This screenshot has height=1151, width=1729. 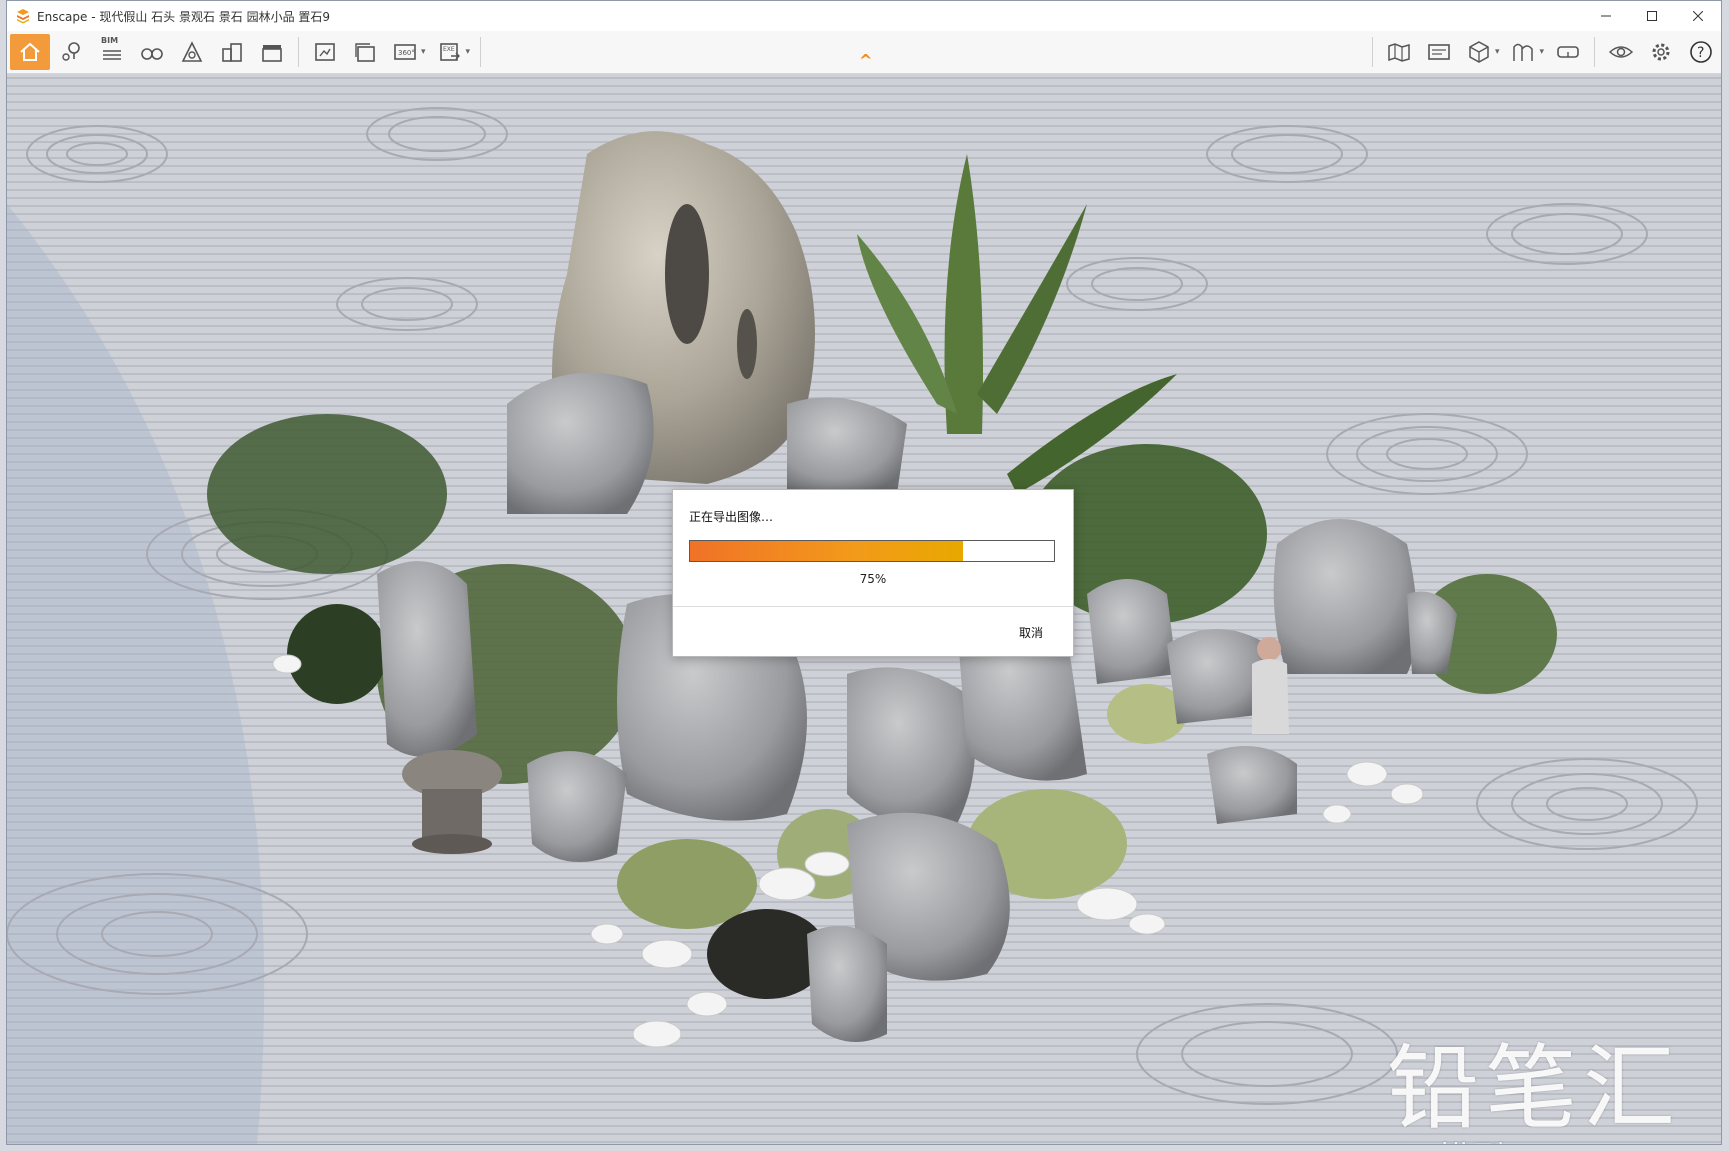 I want to click on screenshot-button, so click(x=325, y=52).